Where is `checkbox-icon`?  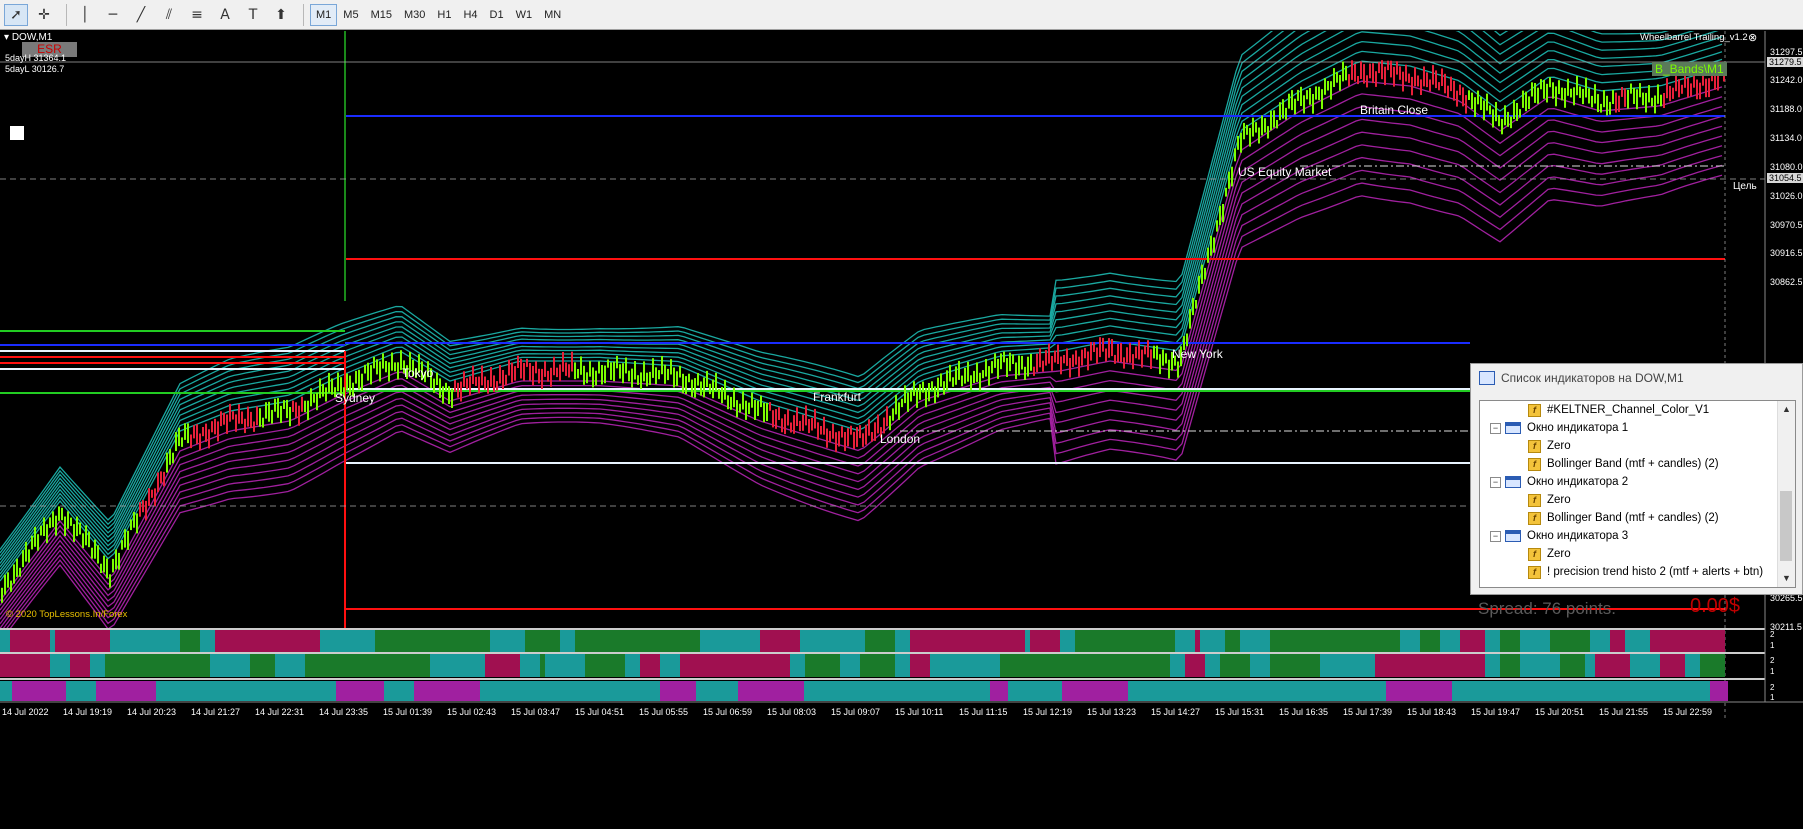
checkbox-icon is located at coordinates (17, 133).